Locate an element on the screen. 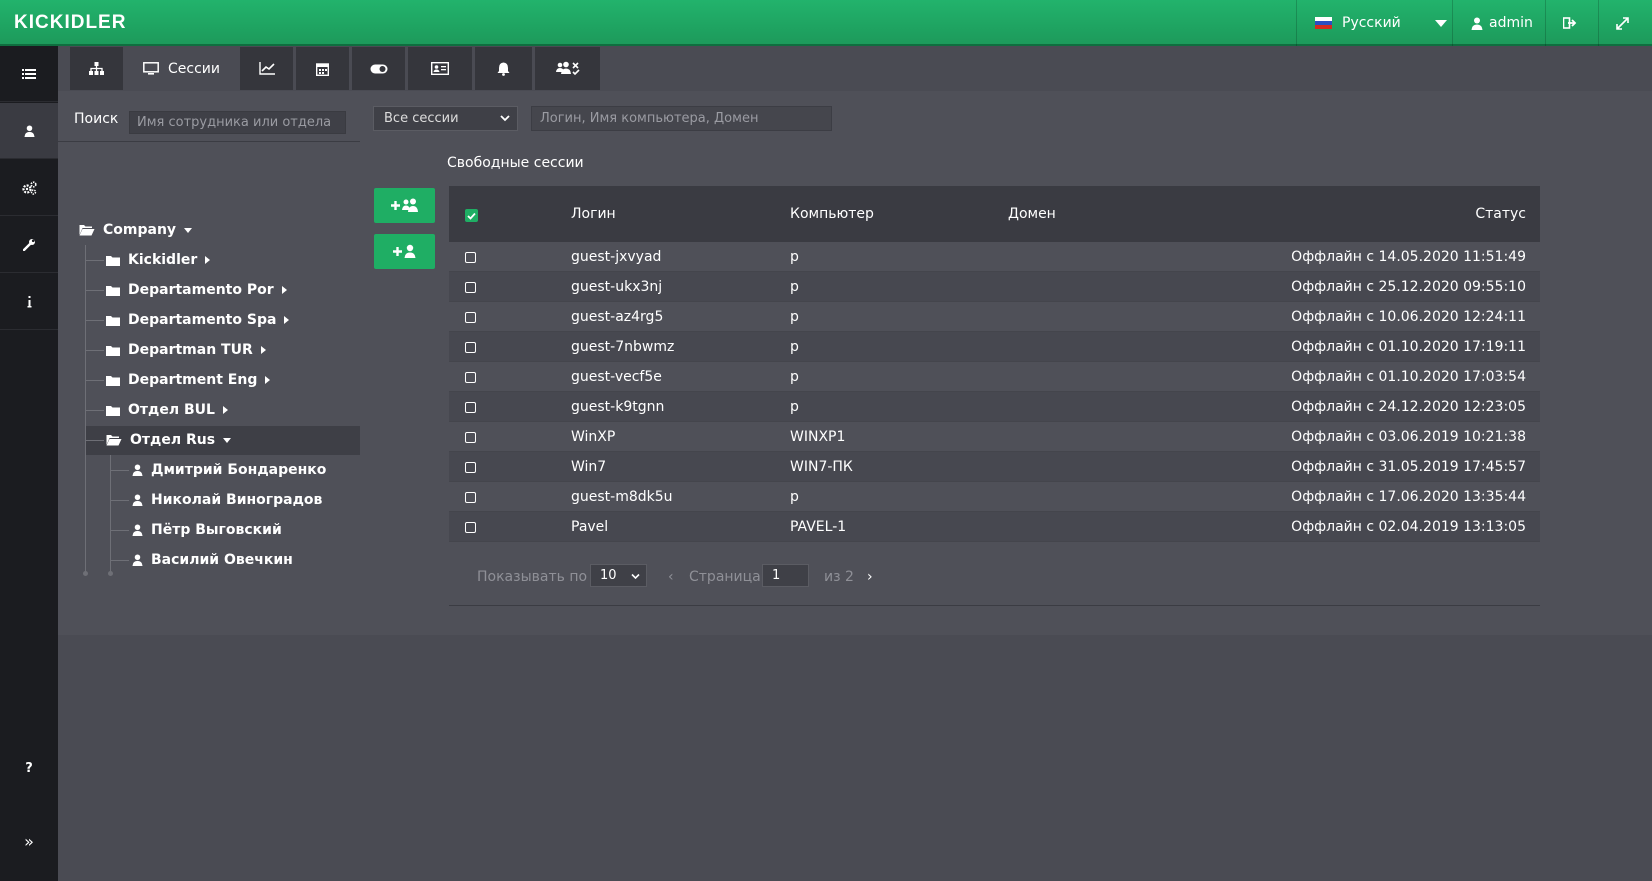 The image size is (1652, 881). tree-node-department: Departman TUR is located at coordinates (186, 350).